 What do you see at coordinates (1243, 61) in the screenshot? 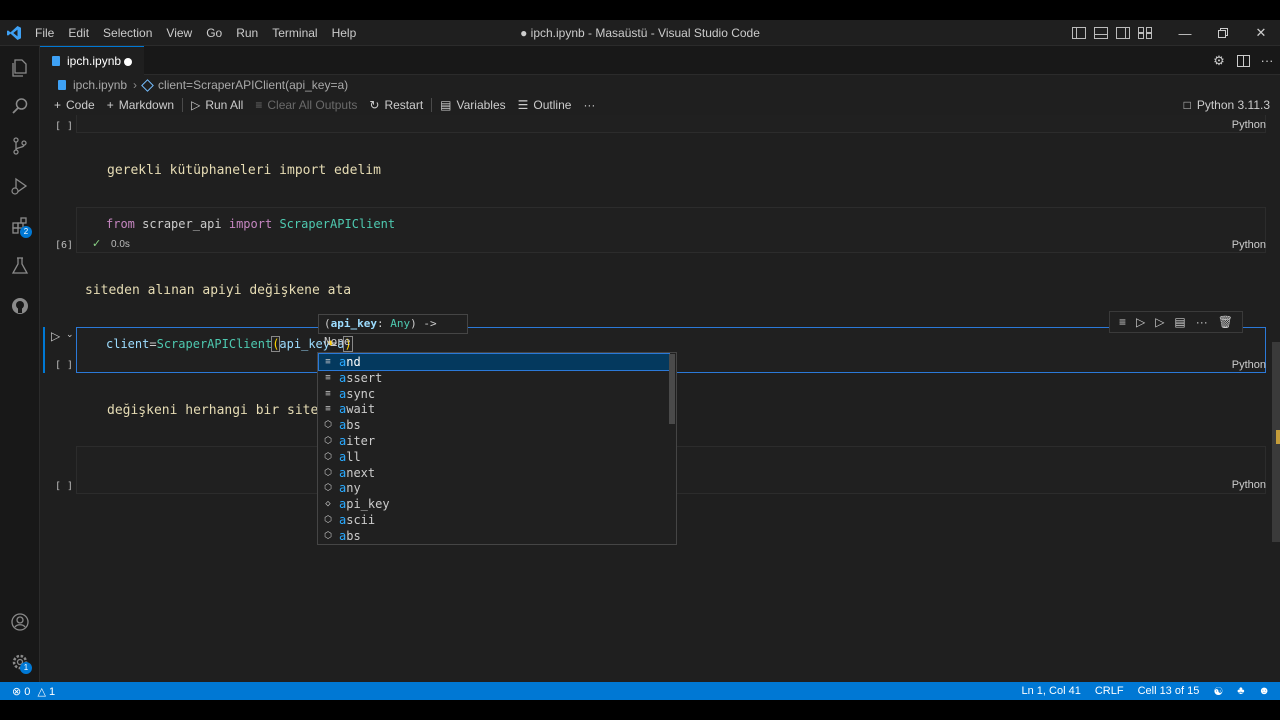
I see `split-editor-icon` at bounding box center [1243, 61].